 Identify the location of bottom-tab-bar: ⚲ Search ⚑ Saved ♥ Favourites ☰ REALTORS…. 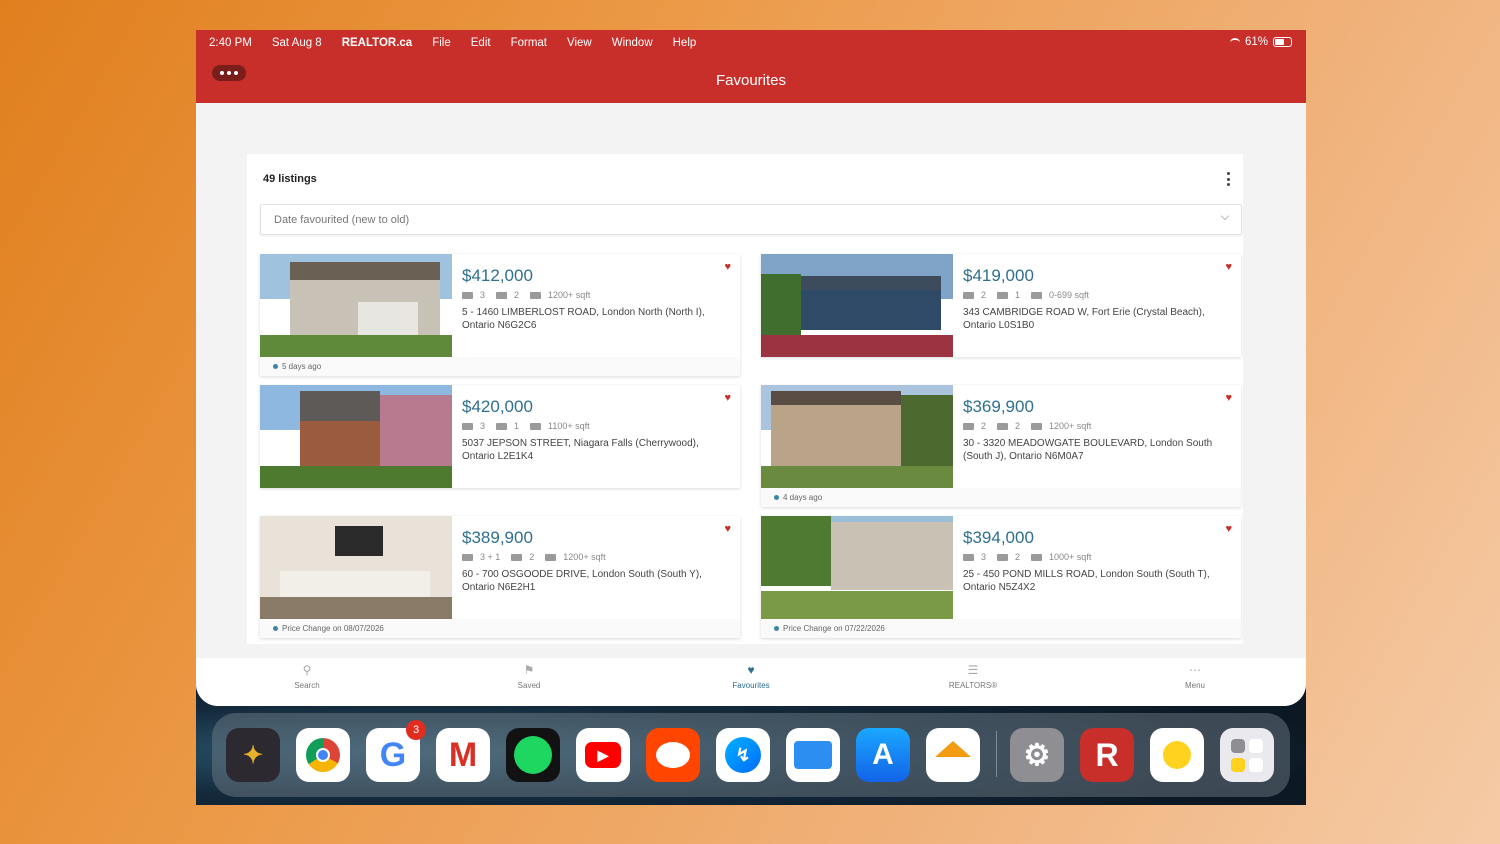
(751, 682).